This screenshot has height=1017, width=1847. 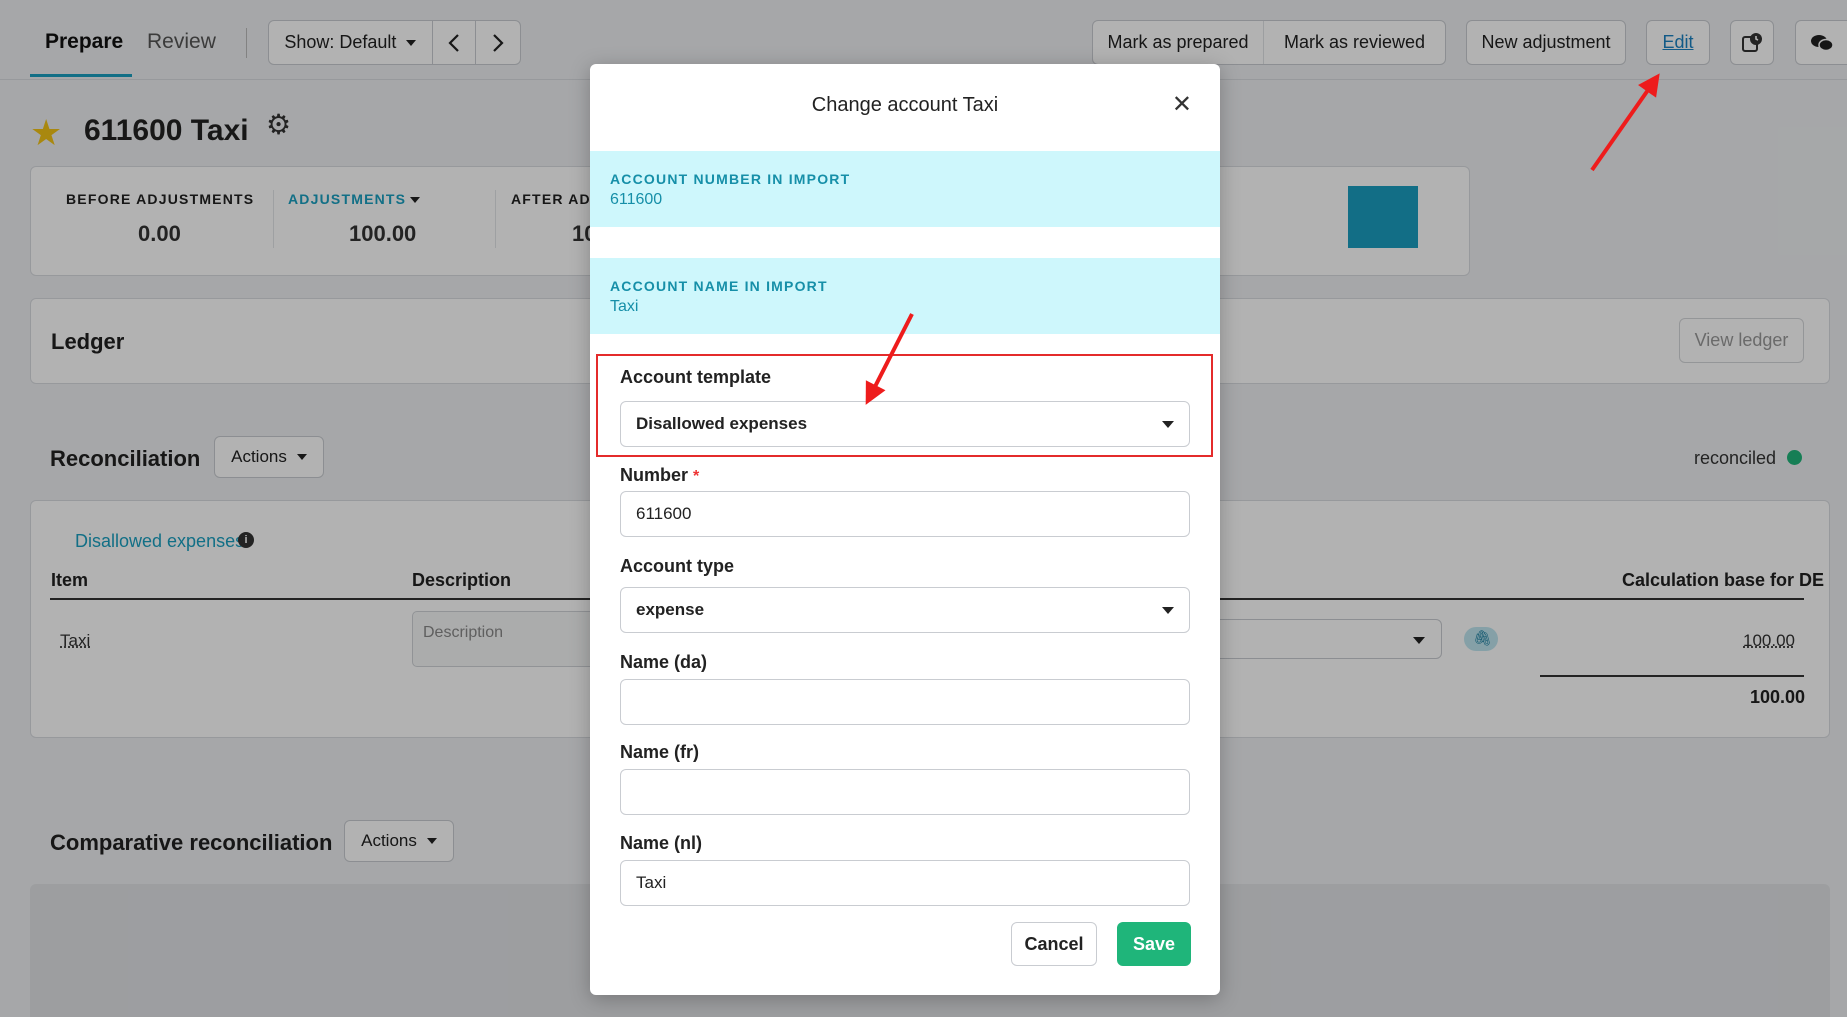 What do you see at coordinates (905, 792) in the screenshot?
I see `name-fr-input` at bounding box center [905, 792].